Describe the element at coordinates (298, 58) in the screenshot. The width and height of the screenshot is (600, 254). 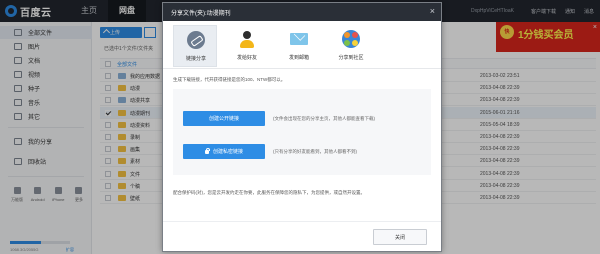
I see `tab-label: 发到邮箱` at that location.